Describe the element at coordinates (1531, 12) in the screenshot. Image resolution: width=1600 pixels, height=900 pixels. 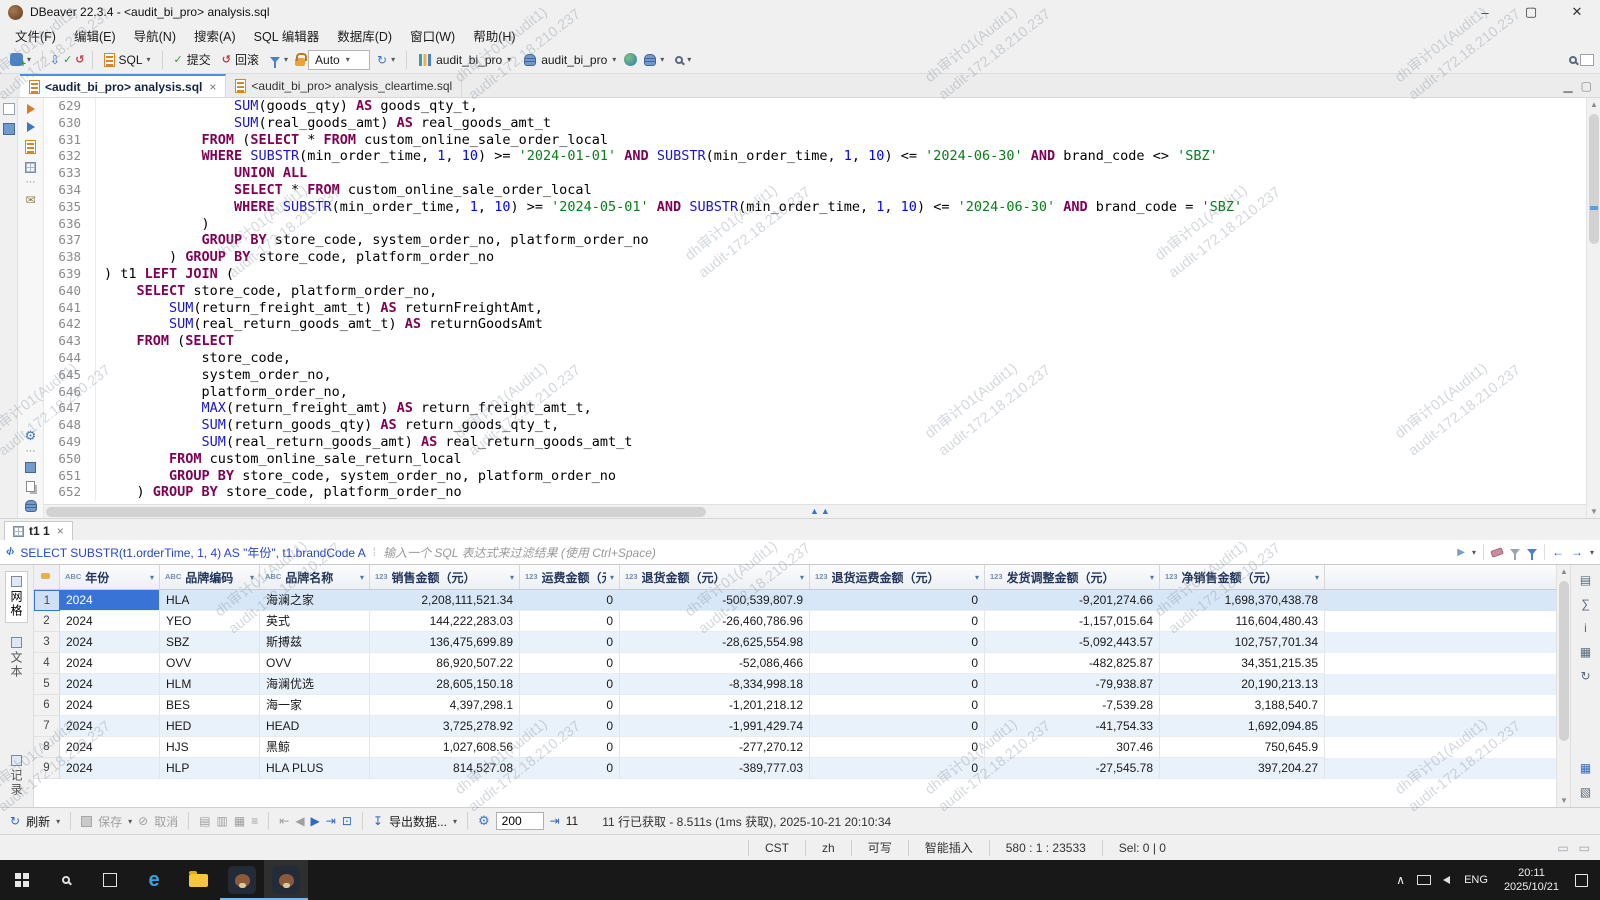
I see `maximize-button: ▢` at that location.